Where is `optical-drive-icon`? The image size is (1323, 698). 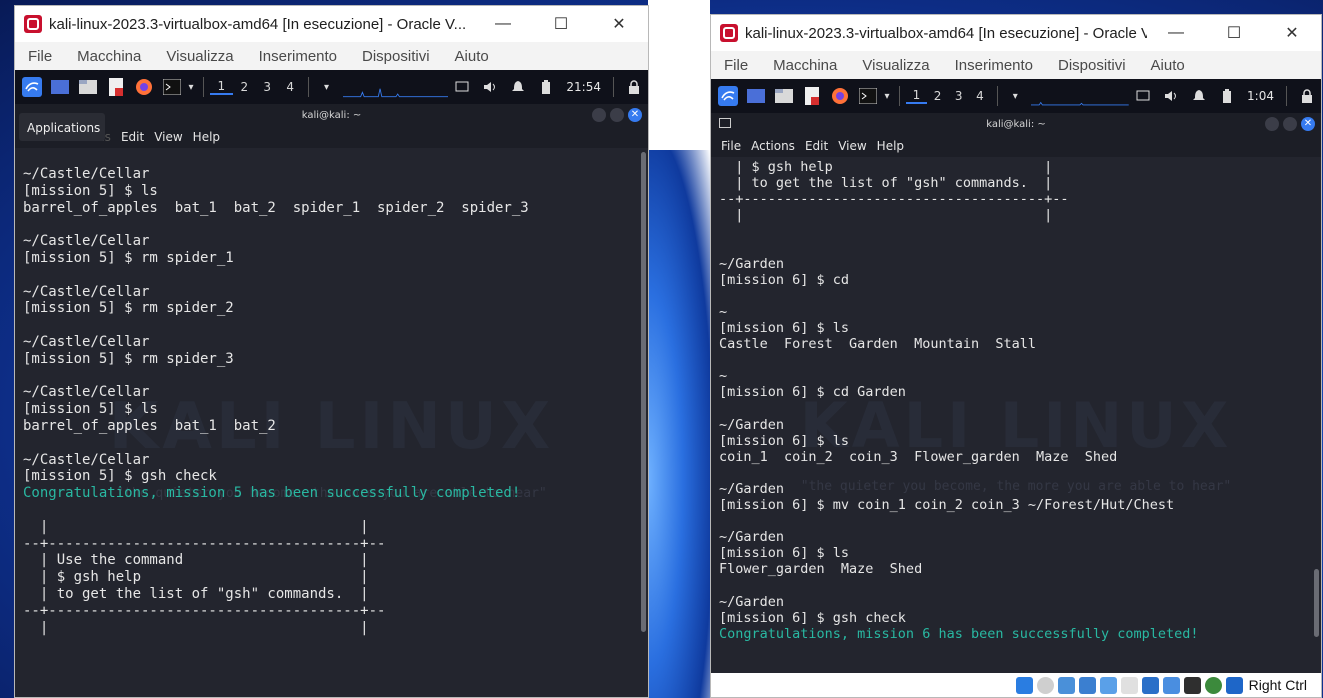 optical-drive-icon is located at coordinates (1045, 685).